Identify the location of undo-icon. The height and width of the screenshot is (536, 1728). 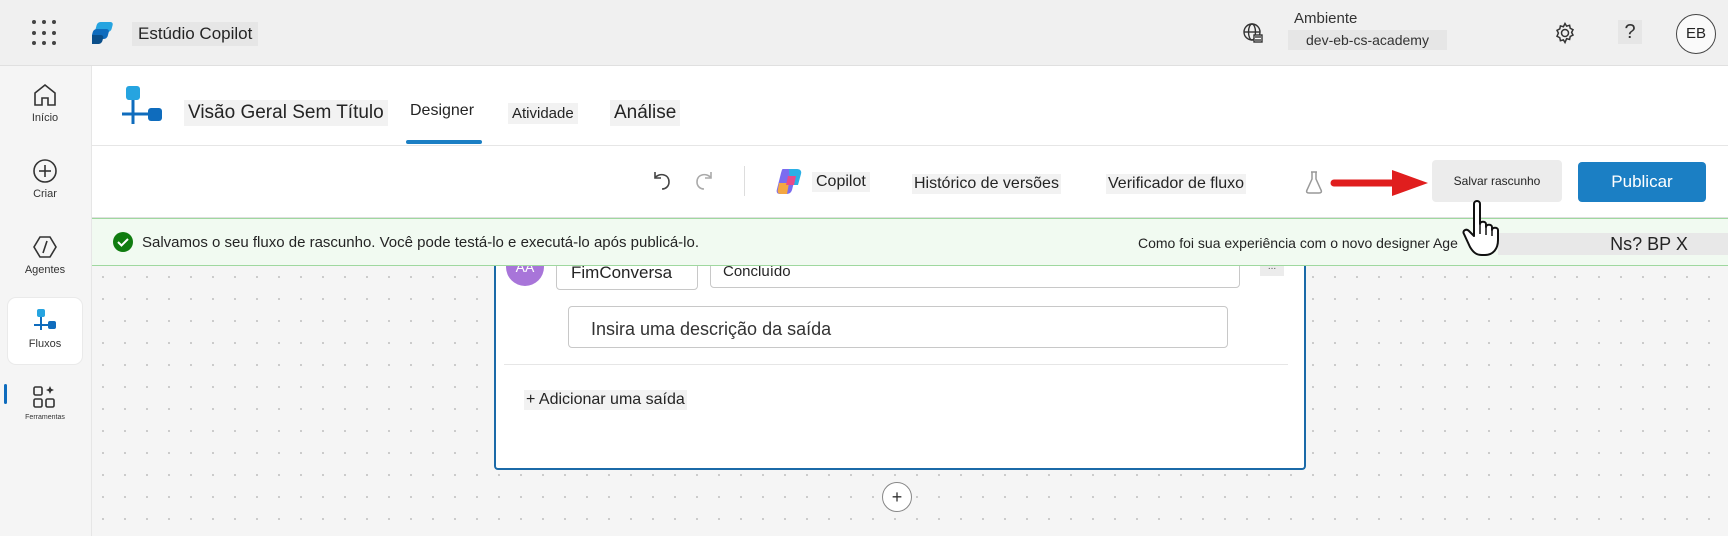
(662, 180).